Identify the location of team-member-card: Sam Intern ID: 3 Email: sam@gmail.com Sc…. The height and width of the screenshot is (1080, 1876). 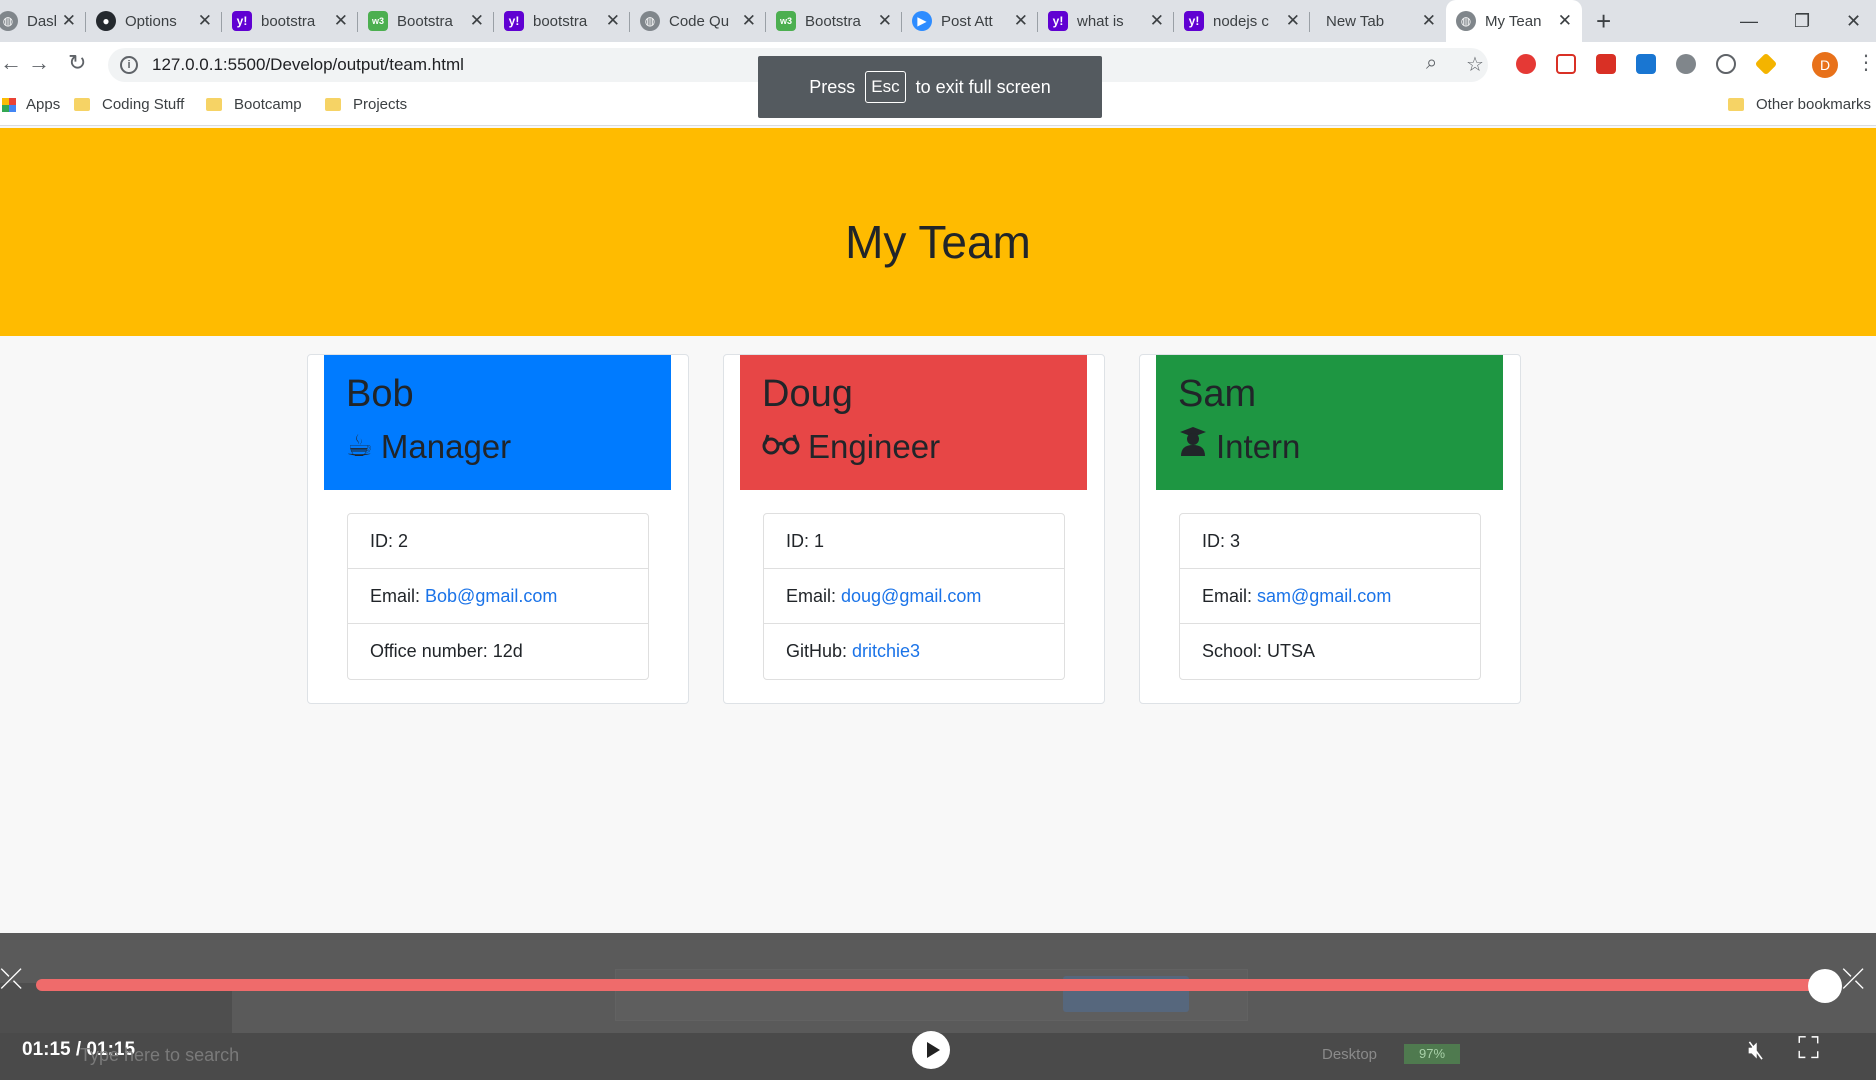
(1330, 529).